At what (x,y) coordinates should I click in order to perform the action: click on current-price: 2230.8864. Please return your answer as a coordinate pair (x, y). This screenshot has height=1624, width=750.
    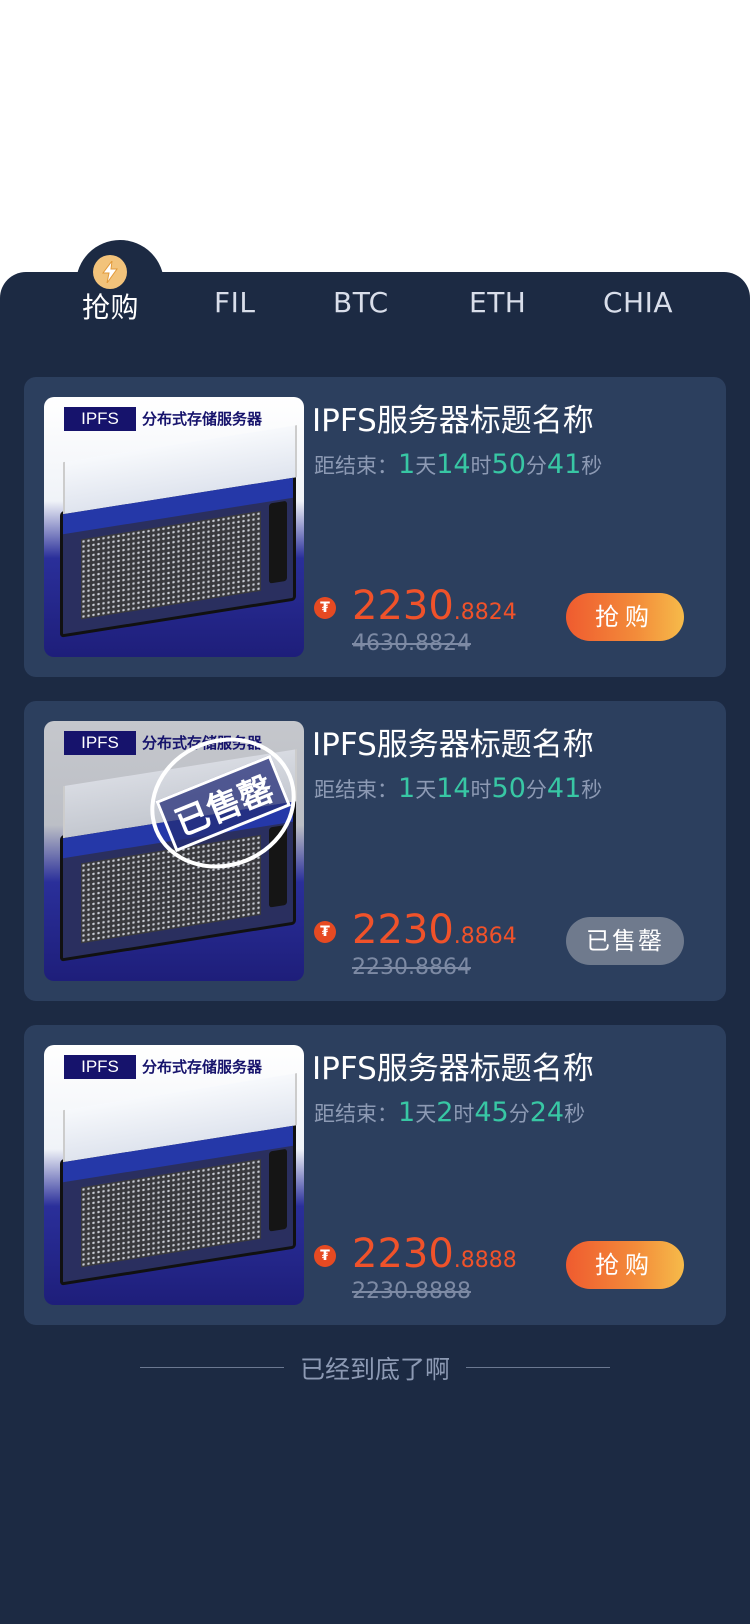
    Looking at the image, I should click on (434, 930).